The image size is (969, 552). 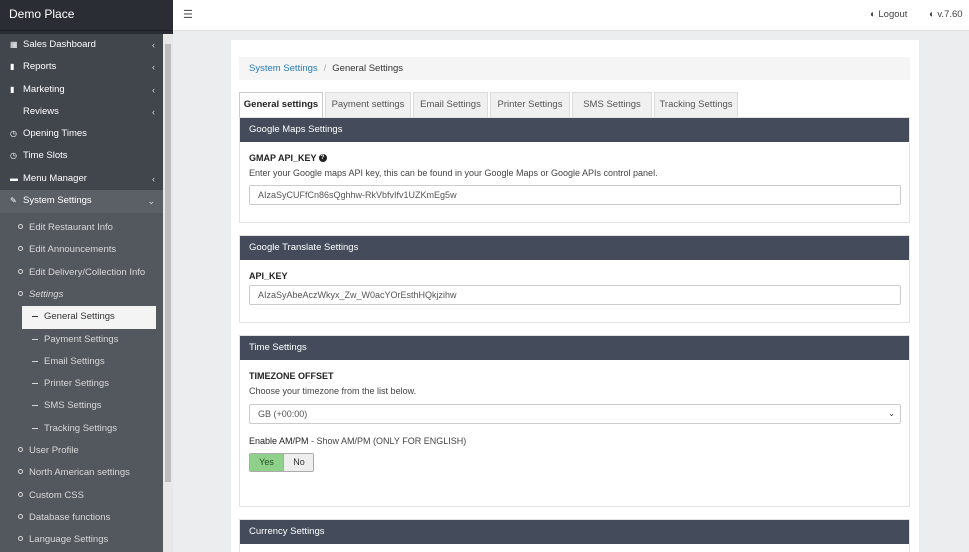 What do you see at coordinates (14, 44) in the screenshot?
I see `table-icon: ▦` at bounding box center [14, 44].